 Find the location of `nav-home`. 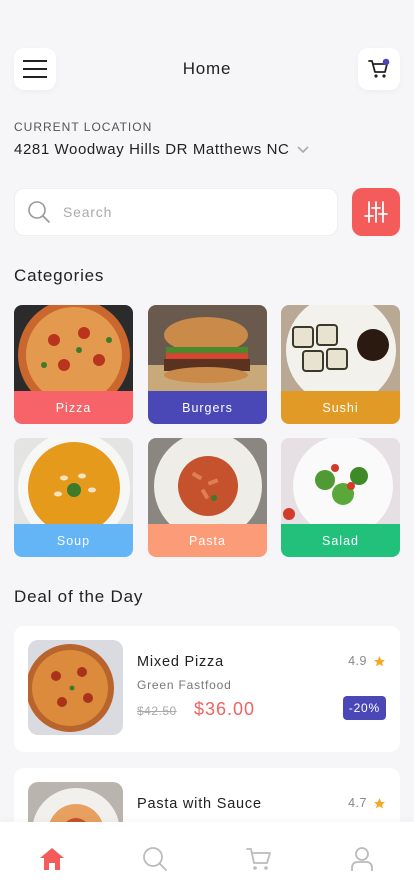

nav-home is located at coordinates (52, 859).